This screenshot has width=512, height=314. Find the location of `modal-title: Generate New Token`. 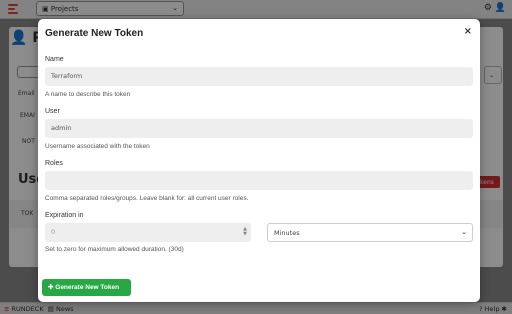

modal-title: Generate New Token is located at coordinates (94, 33).